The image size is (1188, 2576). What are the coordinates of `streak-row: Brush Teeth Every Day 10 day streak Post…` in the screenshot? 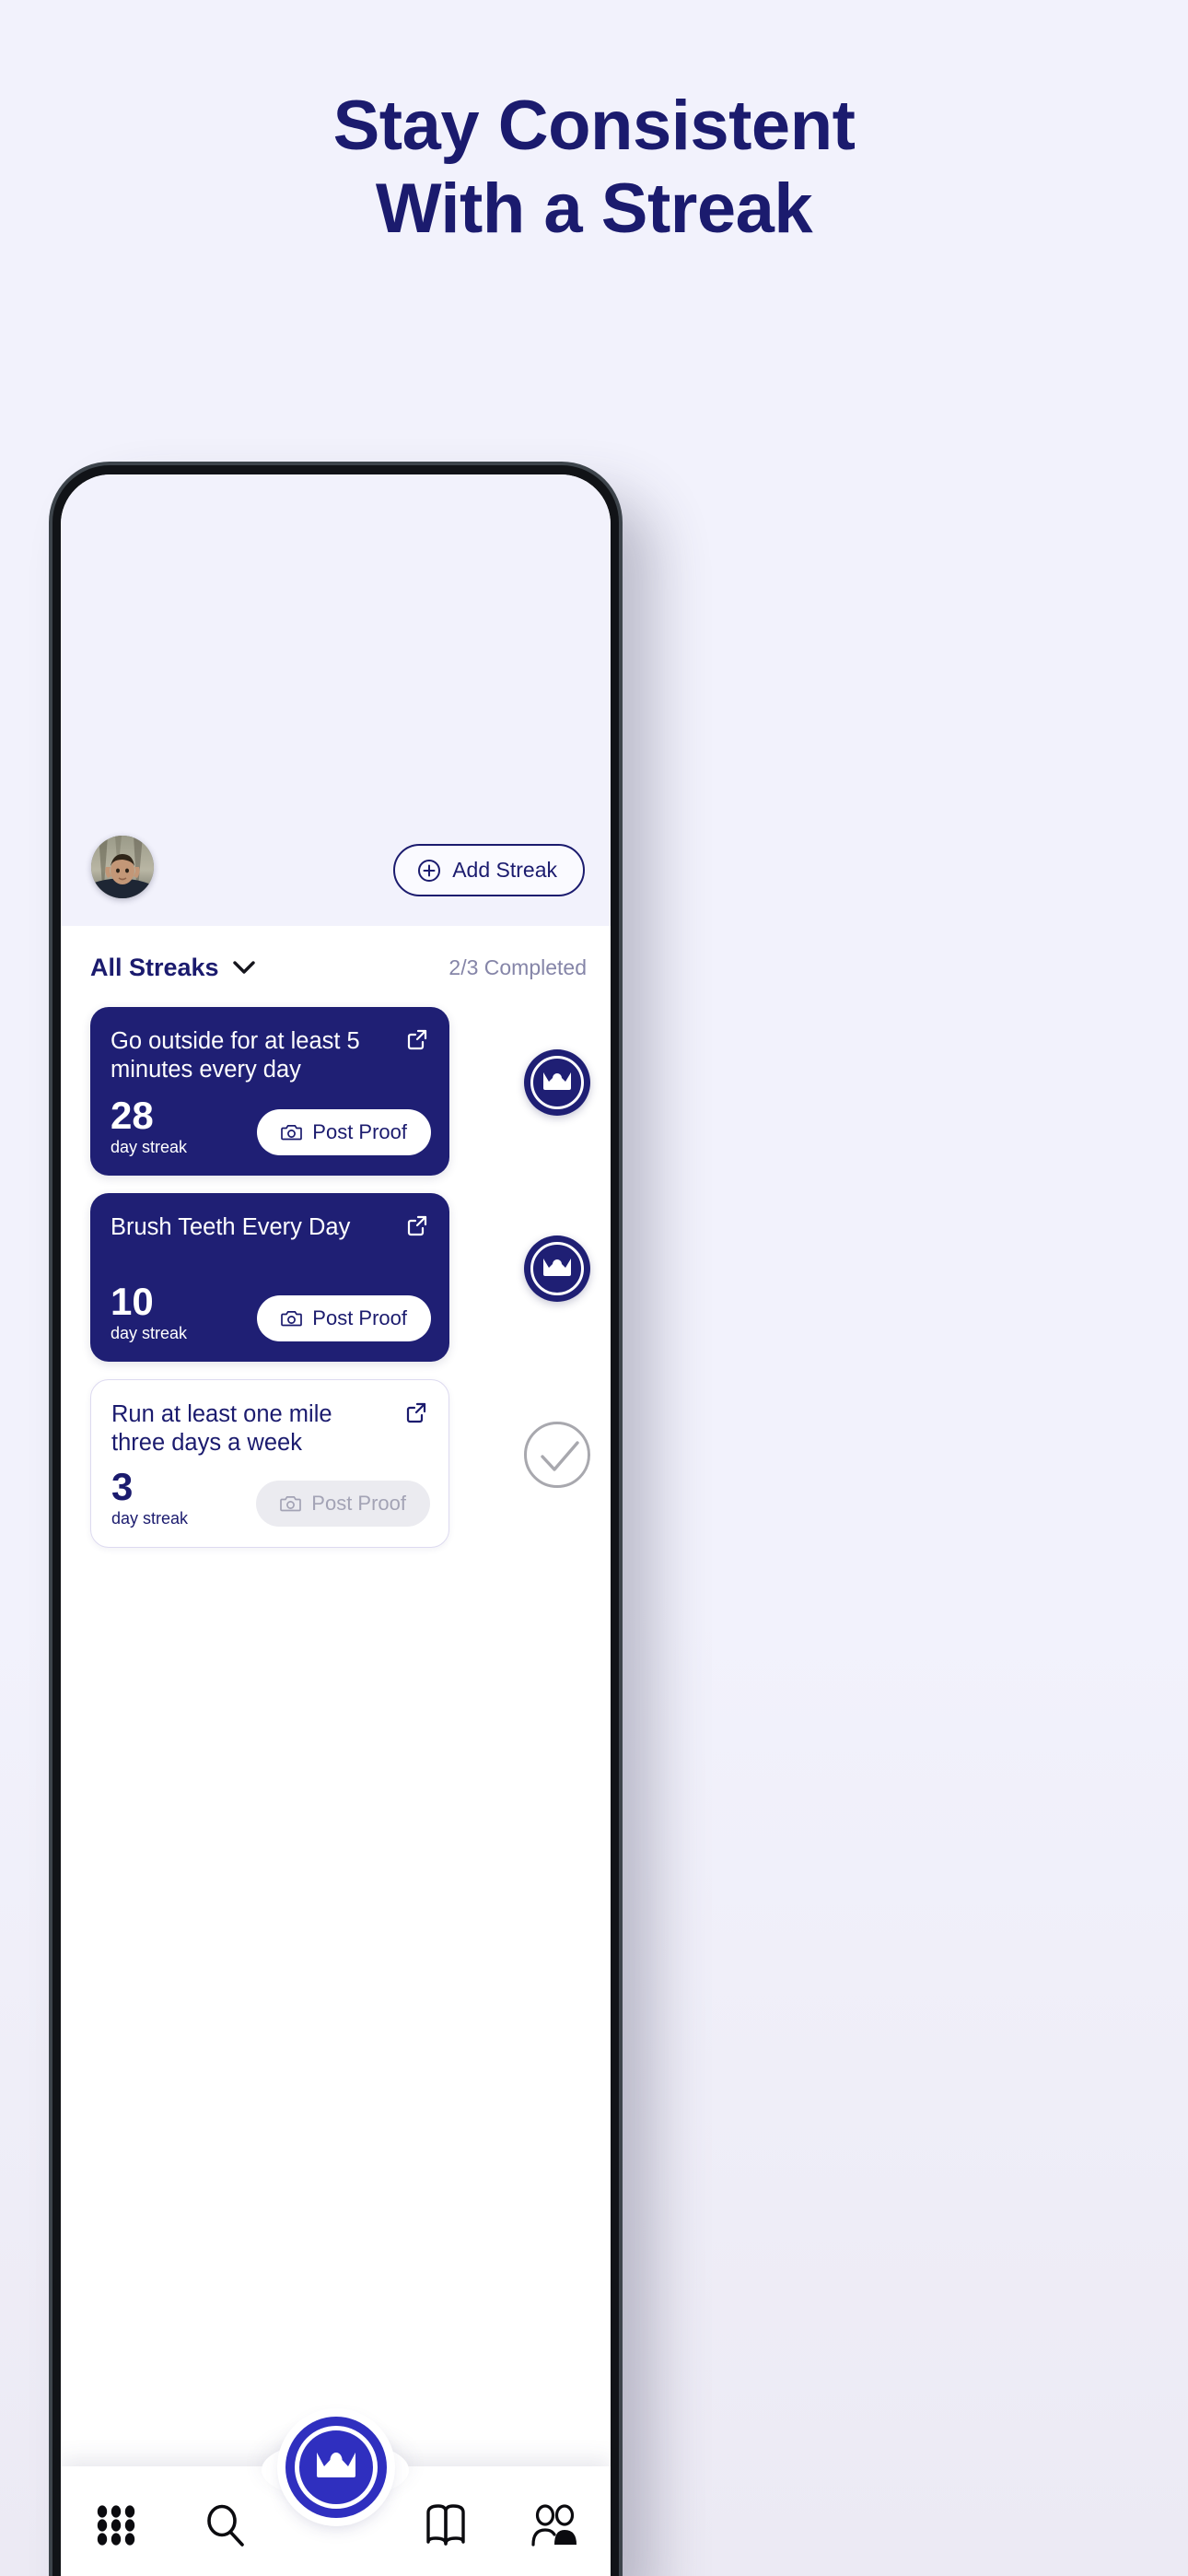 It's located at (336, 1279).